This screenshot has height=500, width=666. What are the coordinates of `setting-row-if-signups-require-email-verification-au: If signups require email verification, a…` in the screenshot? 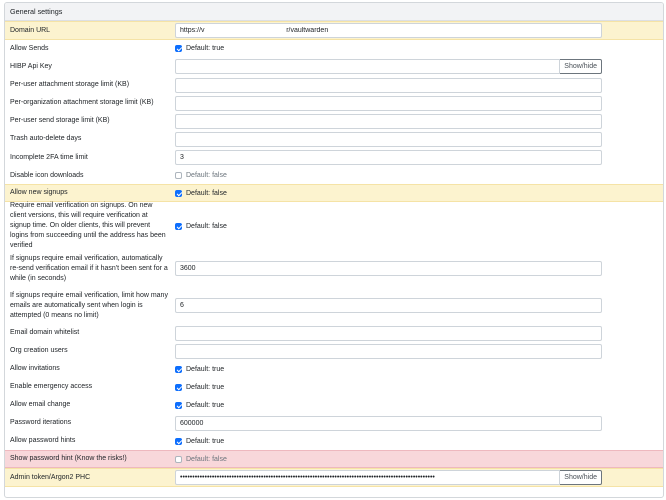 It's located at (334, 268).